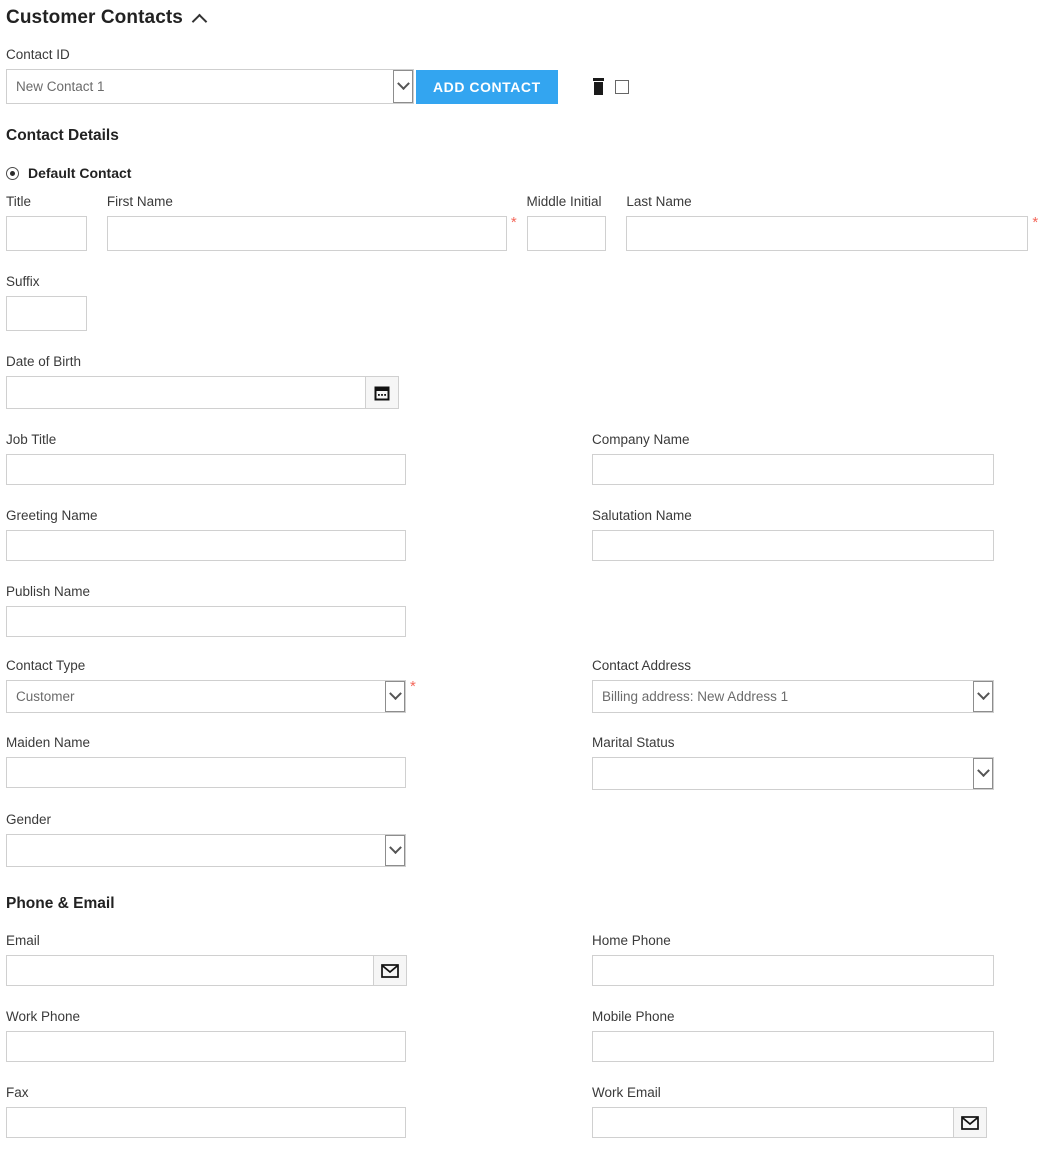 Image resolution: width=1046 pixels, height=1162 pixels. What do you see at coordinates (659, 201) in the screenshot?
I see `last-name-label: Last Name` at bounding box center [659, 201].